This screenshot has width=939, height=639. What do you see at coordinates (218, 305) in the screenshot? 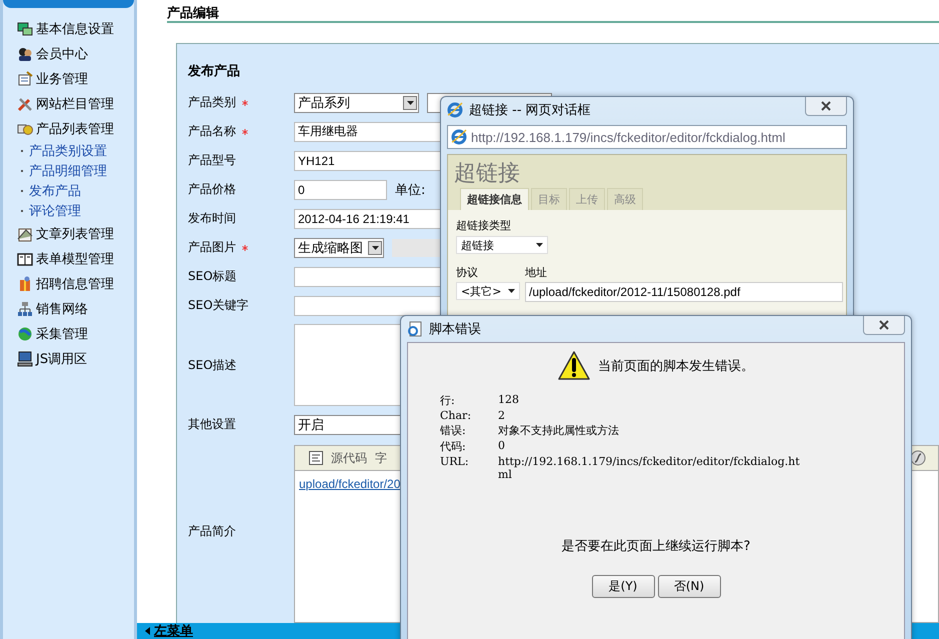
I see `field-label: SEO关键字` at bounding box center [218, 305].